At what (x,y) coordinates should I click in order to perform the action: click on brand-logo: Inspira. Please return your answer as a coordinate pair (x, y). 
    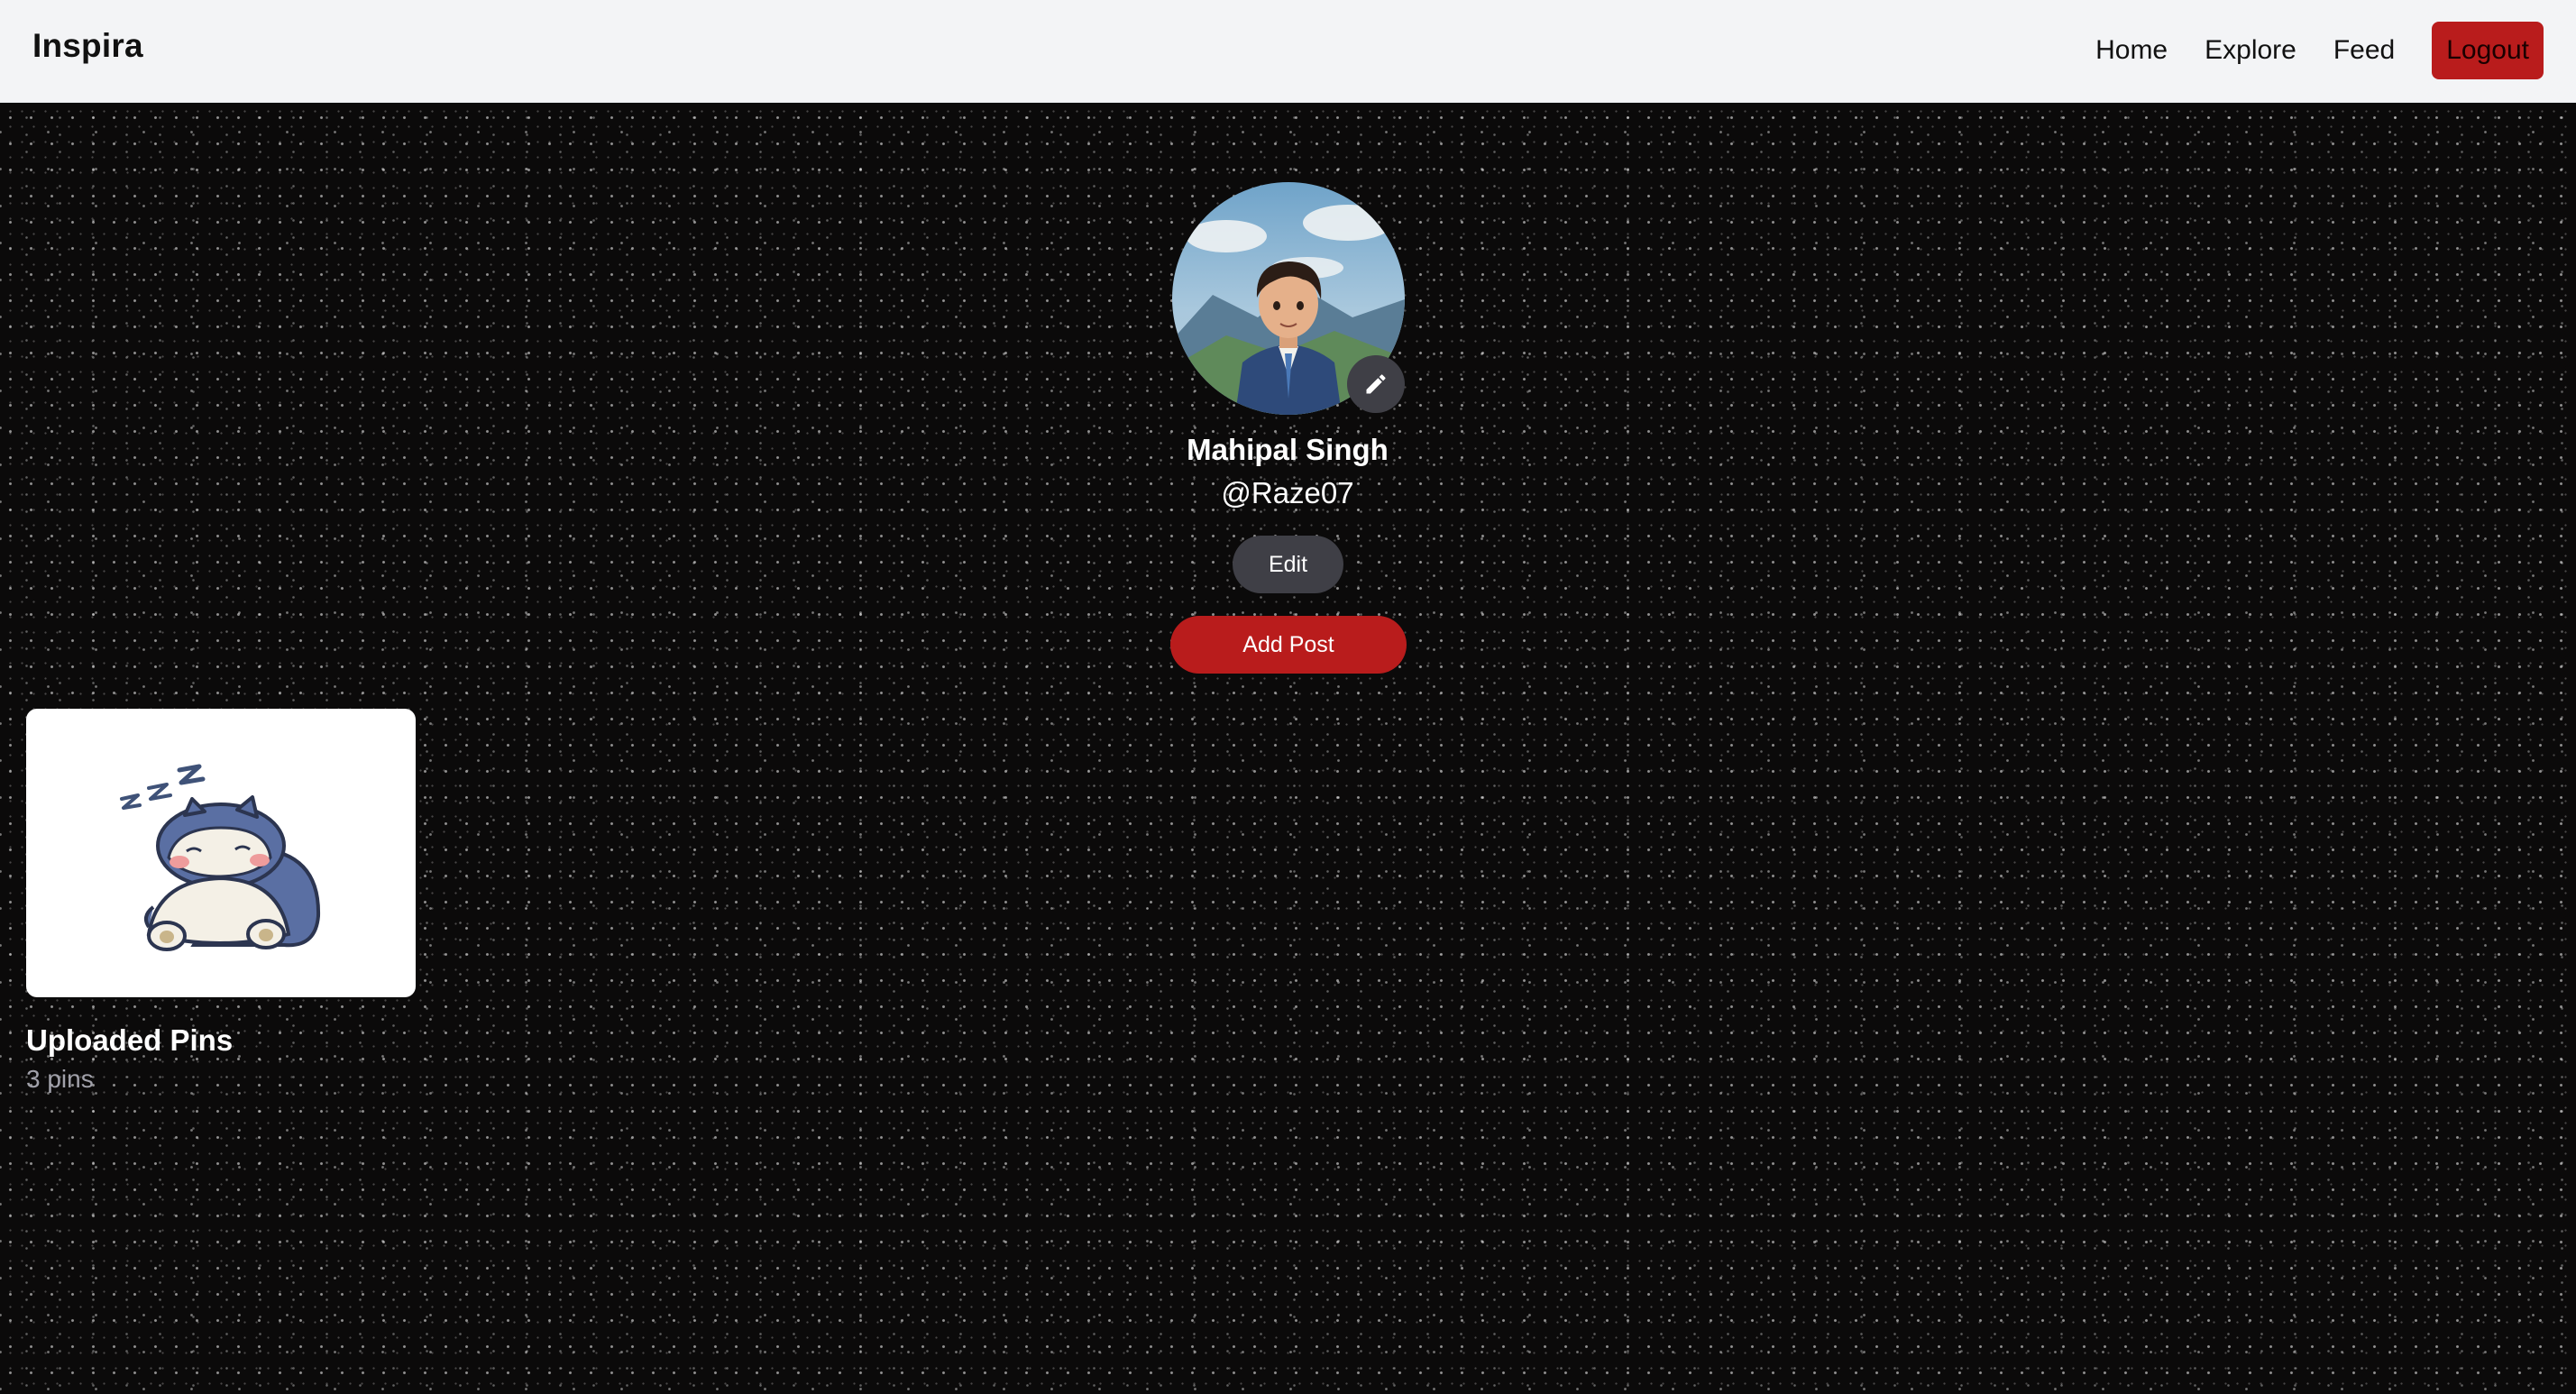
    Looking at the image, I should click on (87, 46).